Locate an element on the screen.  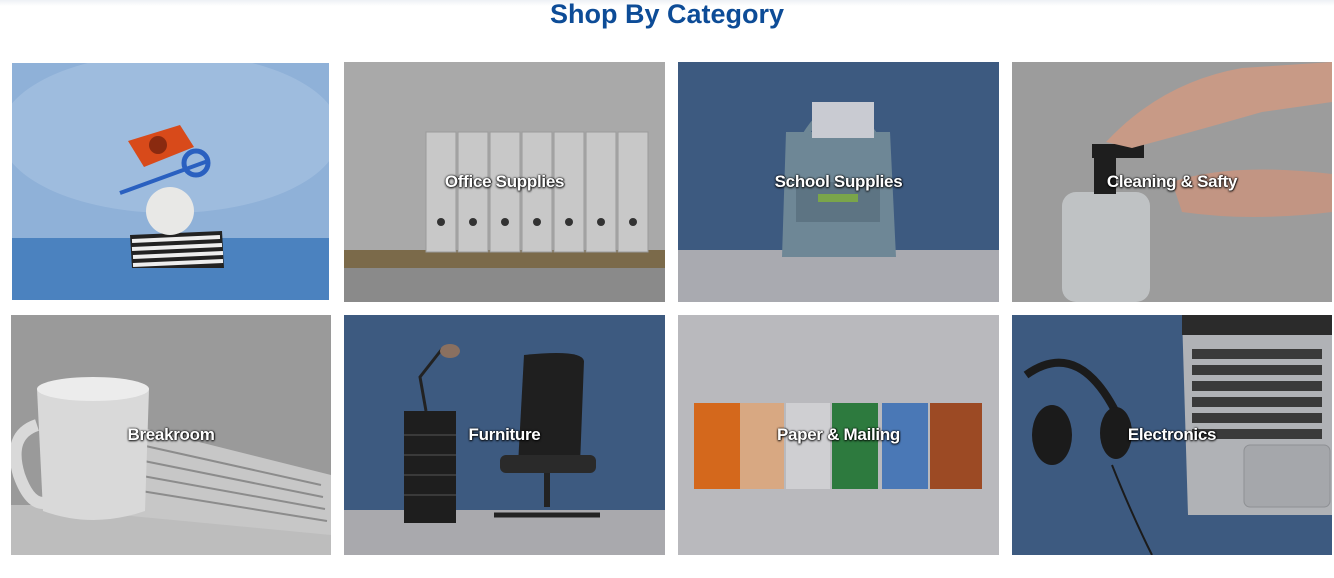
section-title: Shop By Category is located at coordinates (667, 14).